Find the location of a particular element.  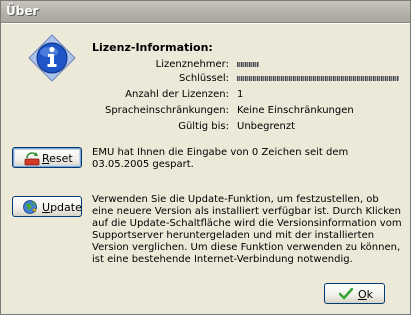

window-title: Über is located at coordinates (22, 11).